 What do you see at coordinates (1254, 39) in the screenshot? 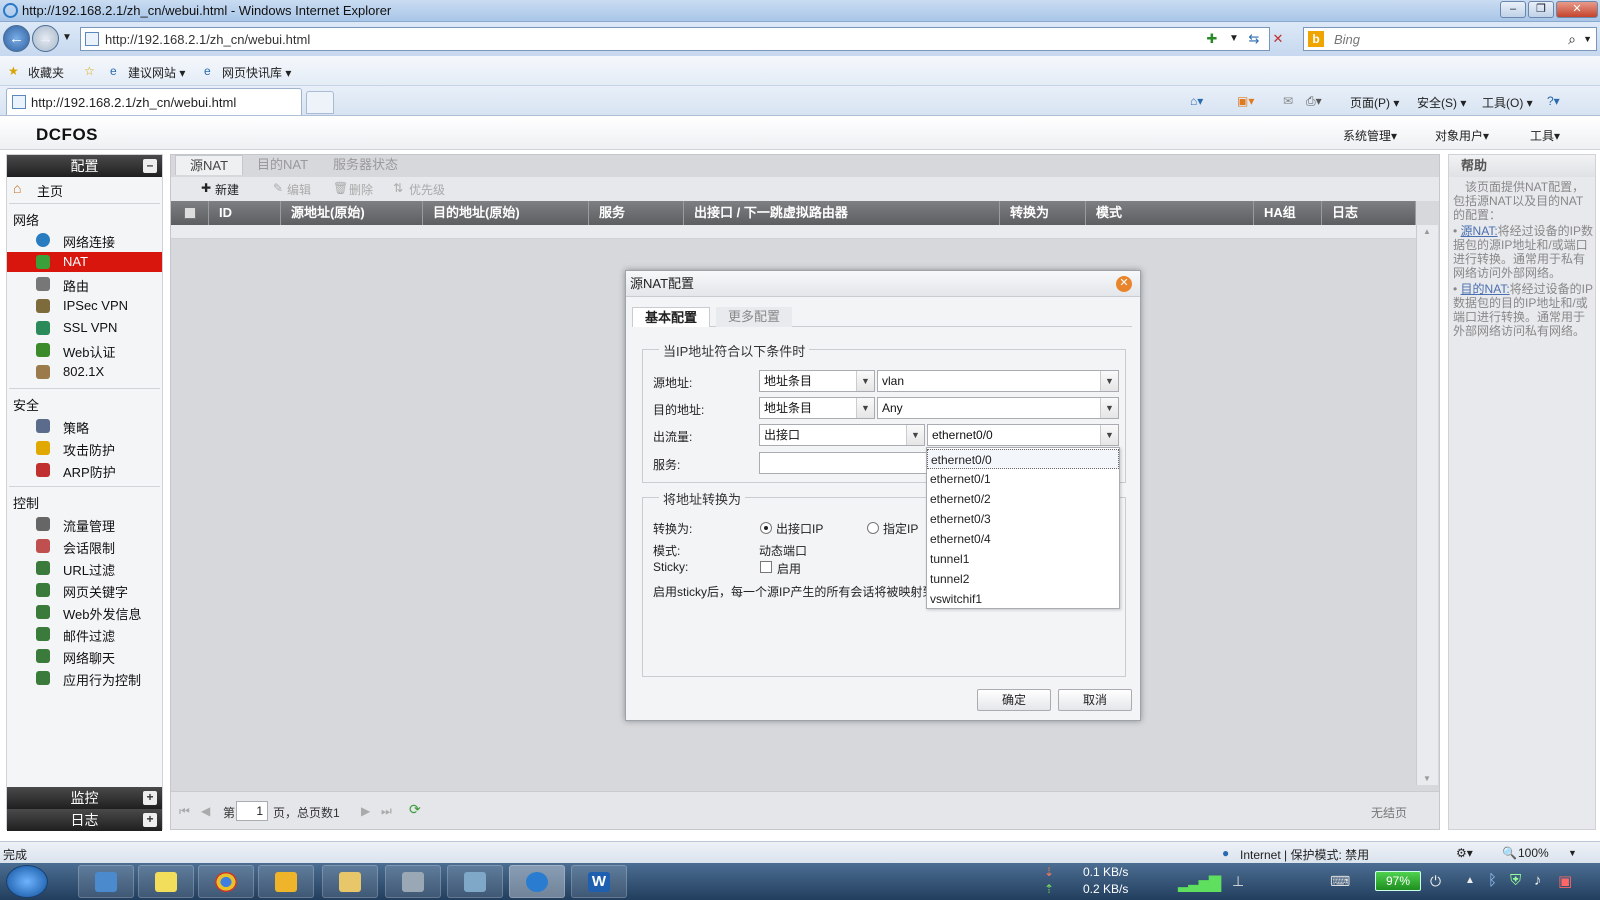
I see `refresh-icon: ⇆` at bounding box center [1254, 39].